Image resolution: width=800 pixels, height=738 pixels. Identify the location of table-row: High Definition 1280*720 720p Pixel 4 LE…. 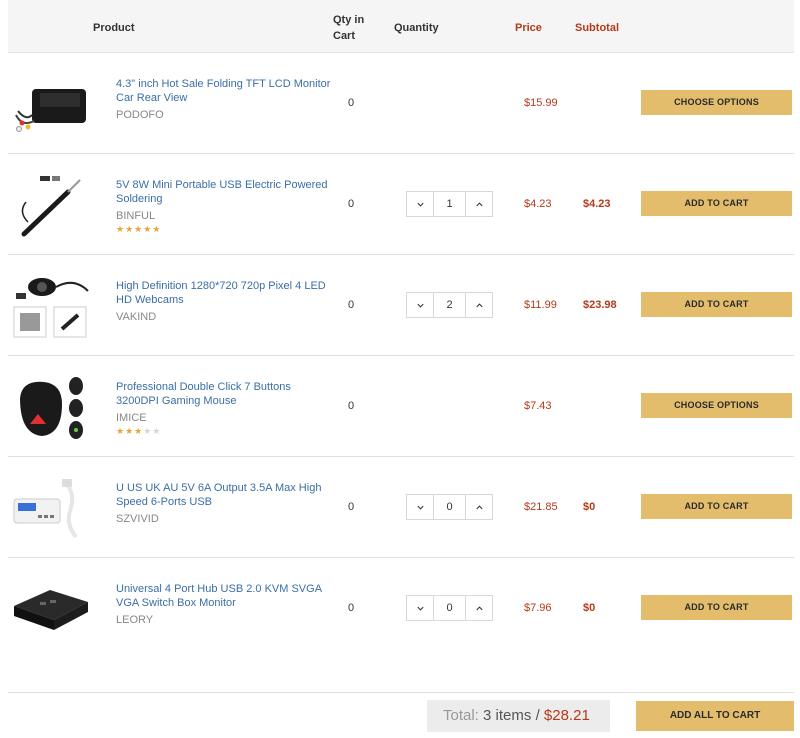
(401, 305).